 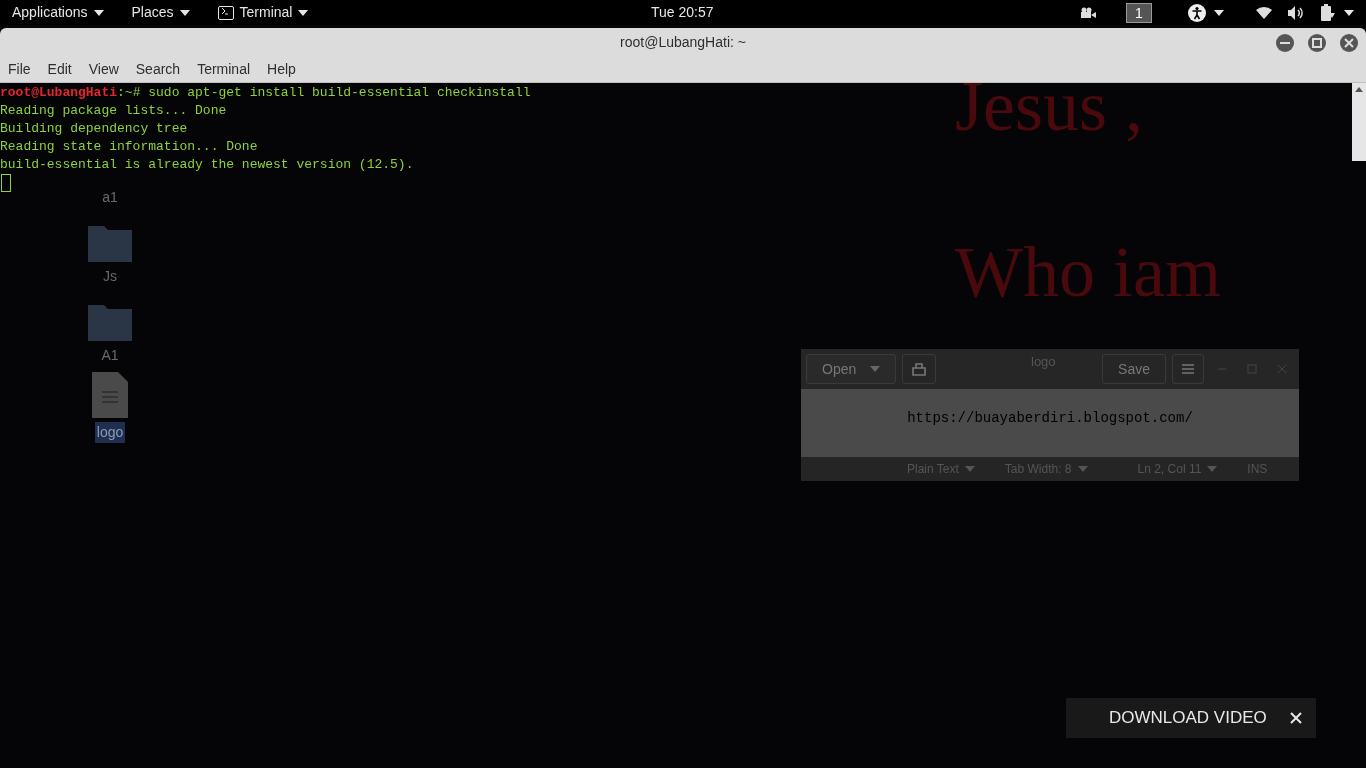 What do you see at coordinates (225, 12) in the screenshot?
I see `terminal-icon` at bounding box center [225, 12].